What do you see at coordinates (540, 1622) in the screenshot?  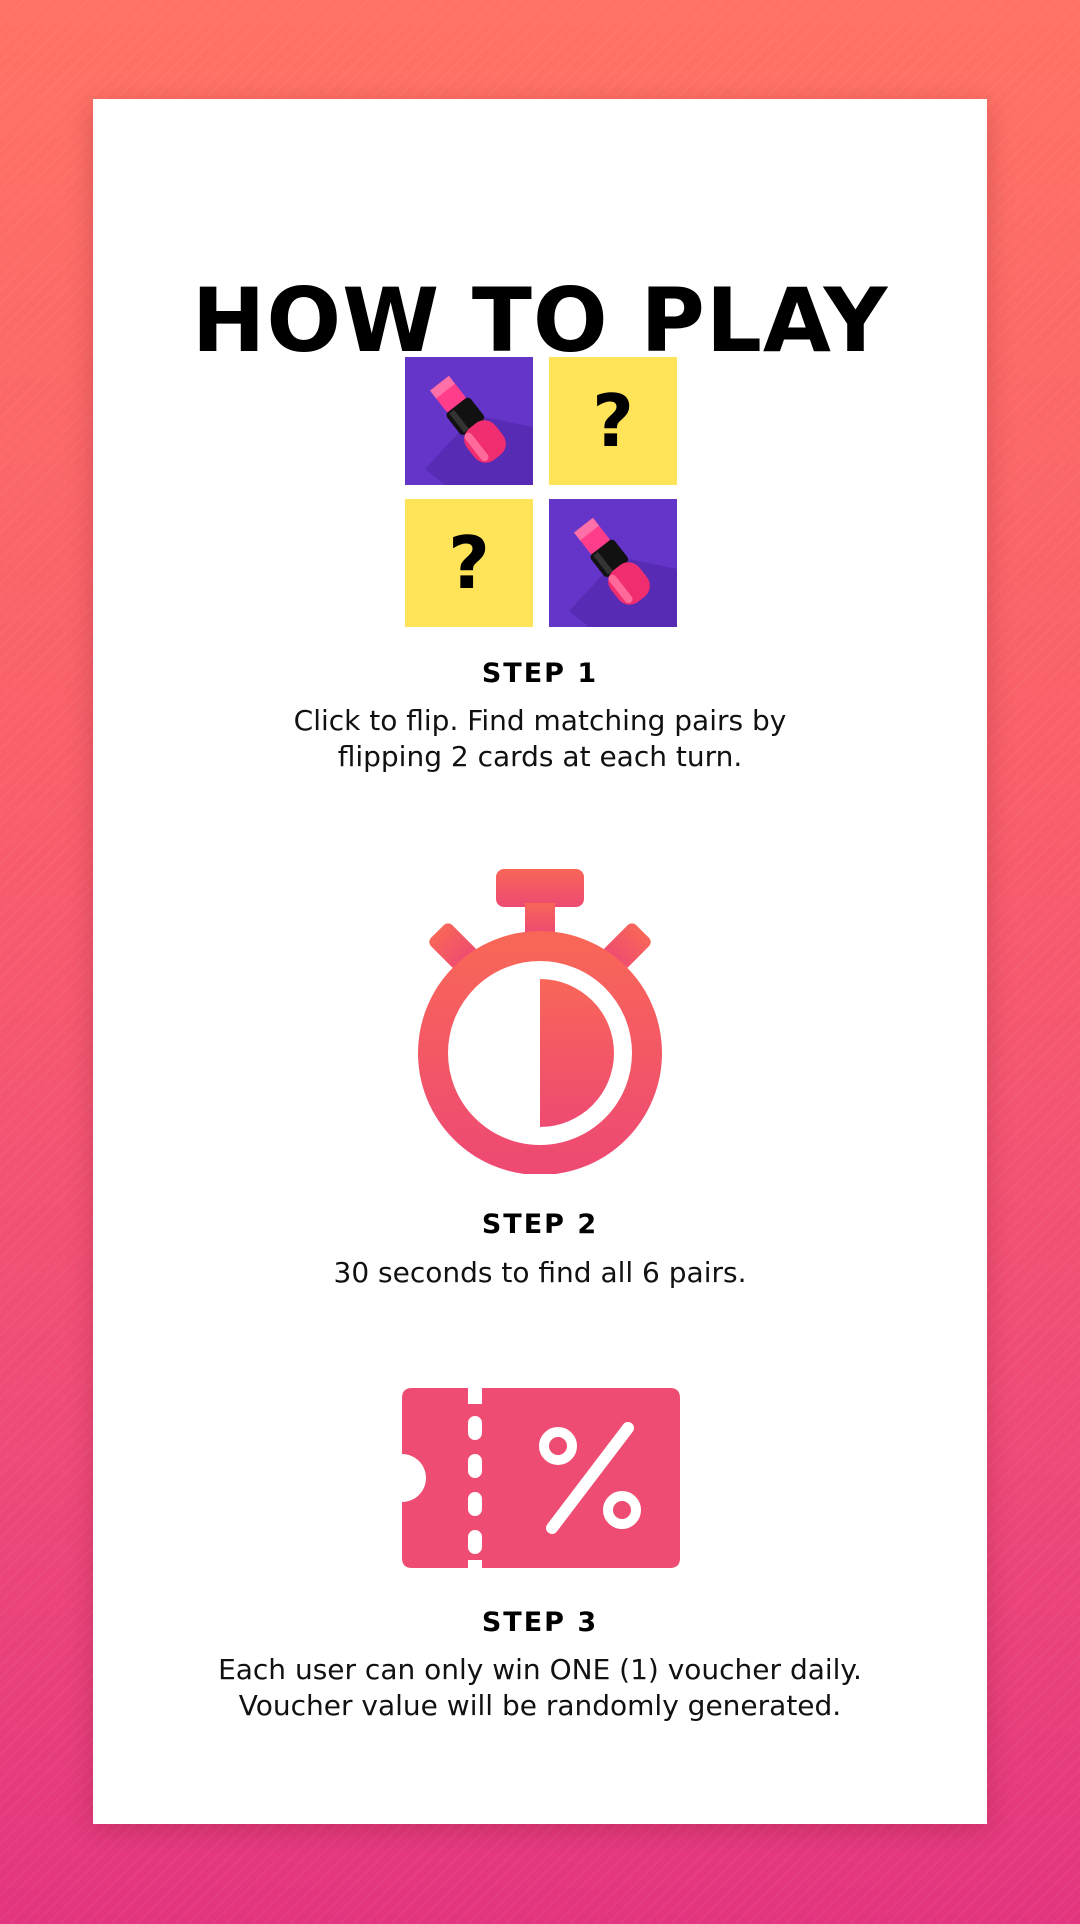 I see `step-3-label: STEP 3` at bounding box center [540, 1622].